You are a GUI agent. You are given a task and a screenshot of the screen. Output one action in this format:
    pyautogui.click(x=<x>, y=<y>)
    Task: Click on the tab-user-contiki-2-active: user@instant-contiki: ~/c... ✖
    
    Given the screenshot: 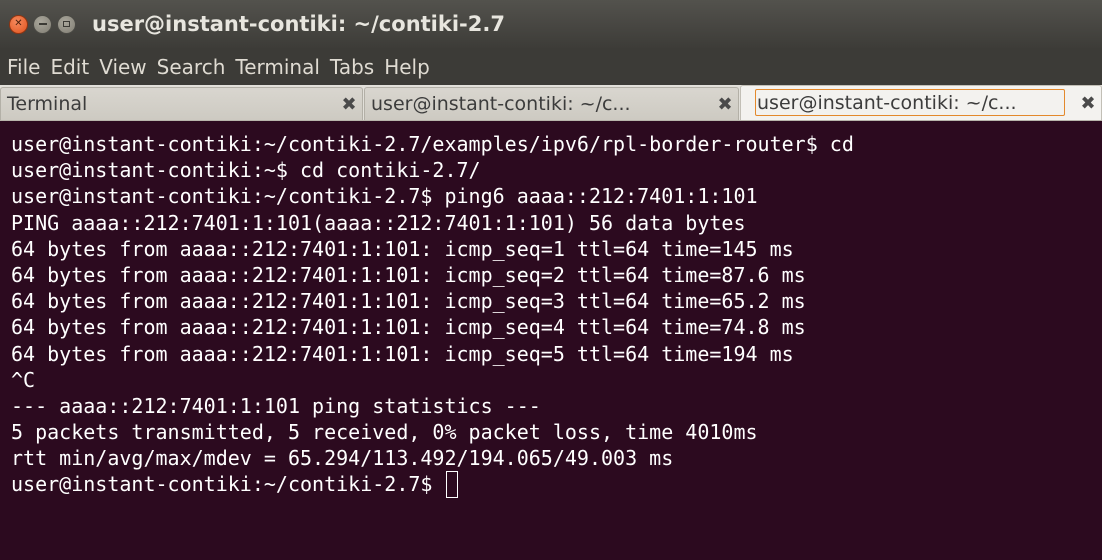 What is the action you would take?
    pyautogui.click(x=921, y=102)
    